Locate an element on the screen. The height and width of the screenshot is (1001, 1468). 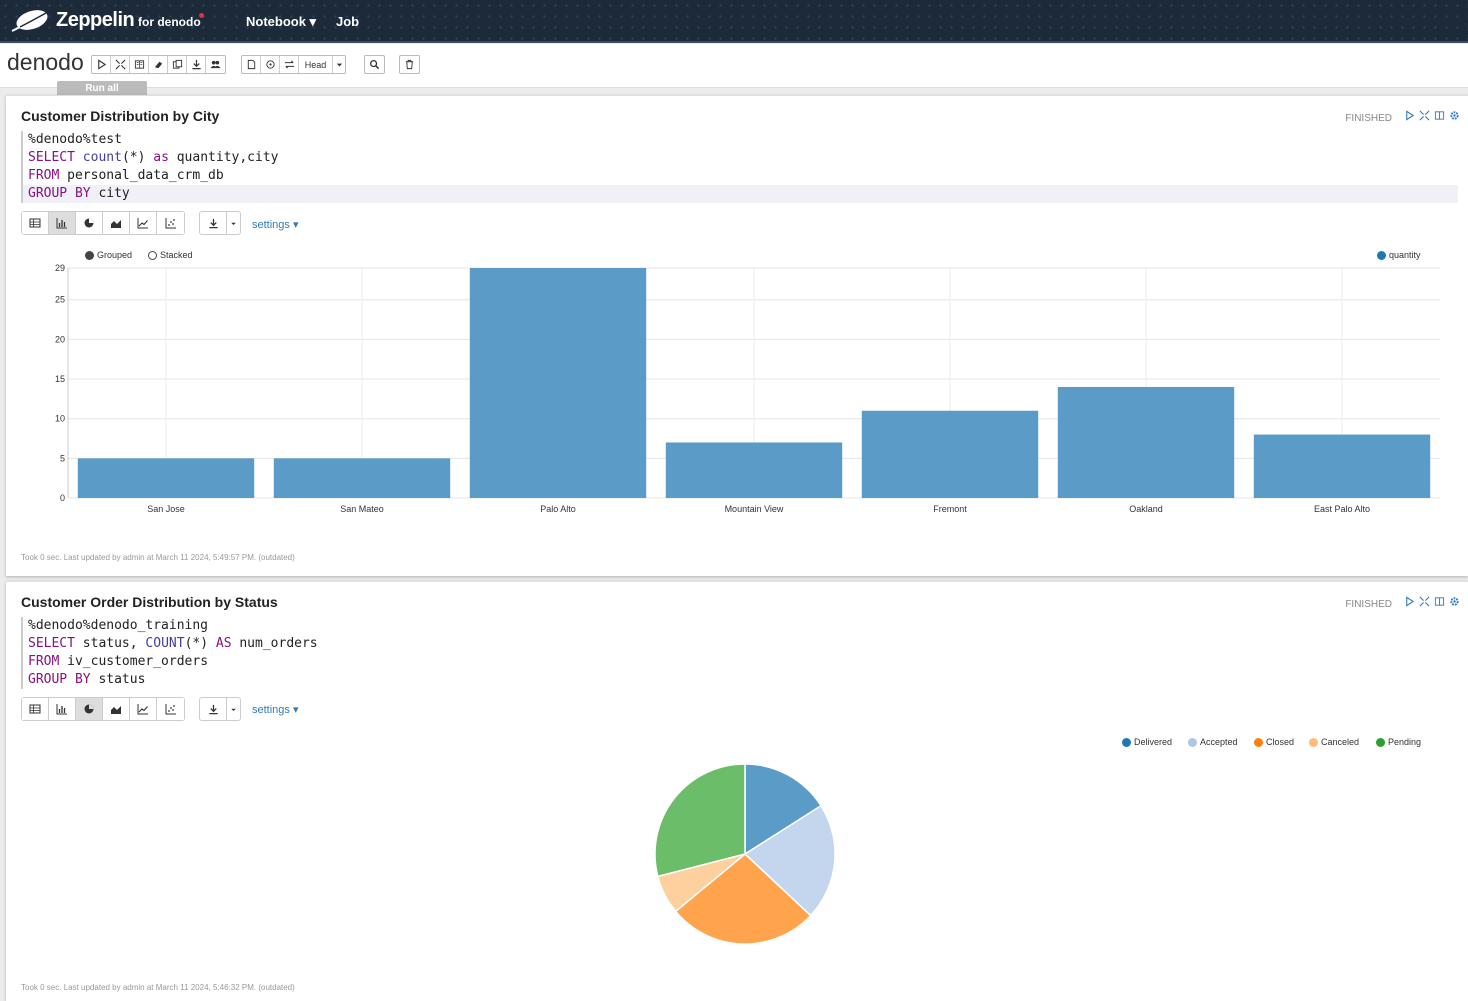
notebook-title: denodo is located at coordinates (45, 62).